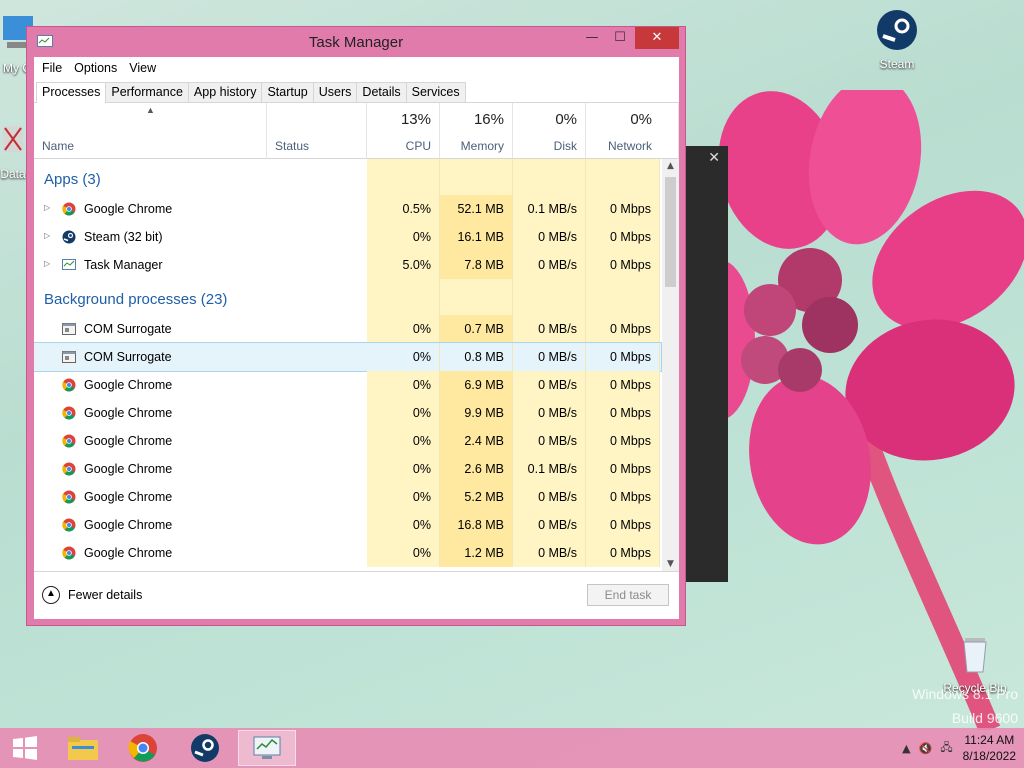 This screenshot has height=768, width=1024. I want to click on scrollbar-thumb, so click(670, 232).